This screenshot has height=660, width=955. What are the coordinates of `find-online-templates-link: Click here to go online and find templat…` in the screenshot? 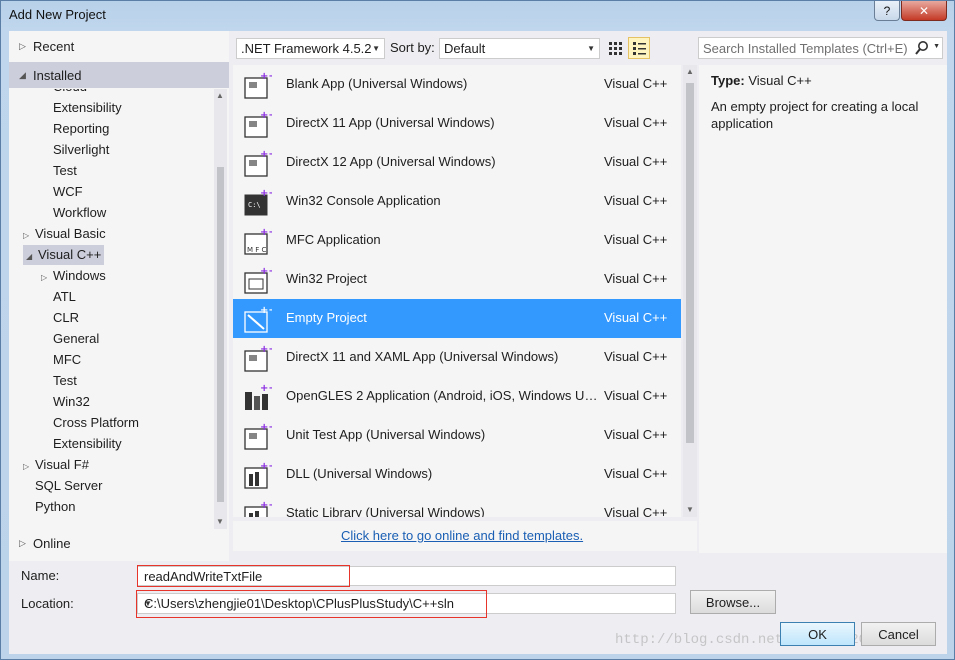 It's located at (462, 535).